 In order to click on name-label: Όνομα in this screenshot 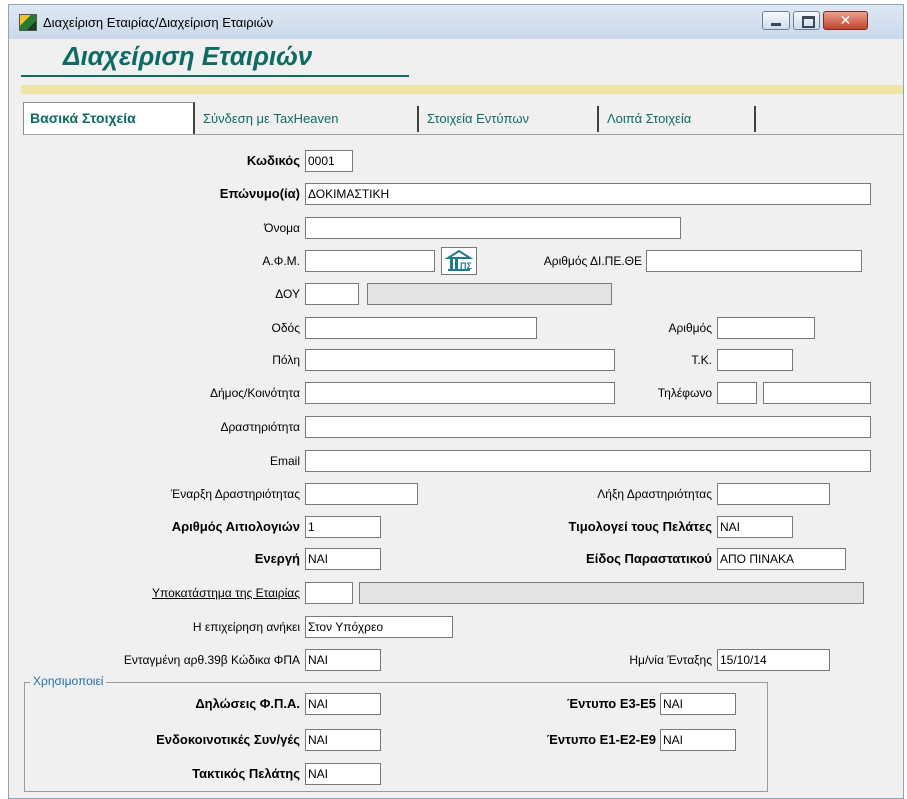, I will do `click(282, 228)`.